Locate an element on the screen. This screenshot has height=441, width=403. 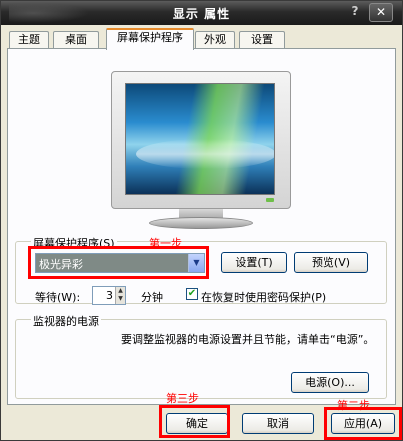
step3-annotation: 第三步 is located at coordinates (182, 398).